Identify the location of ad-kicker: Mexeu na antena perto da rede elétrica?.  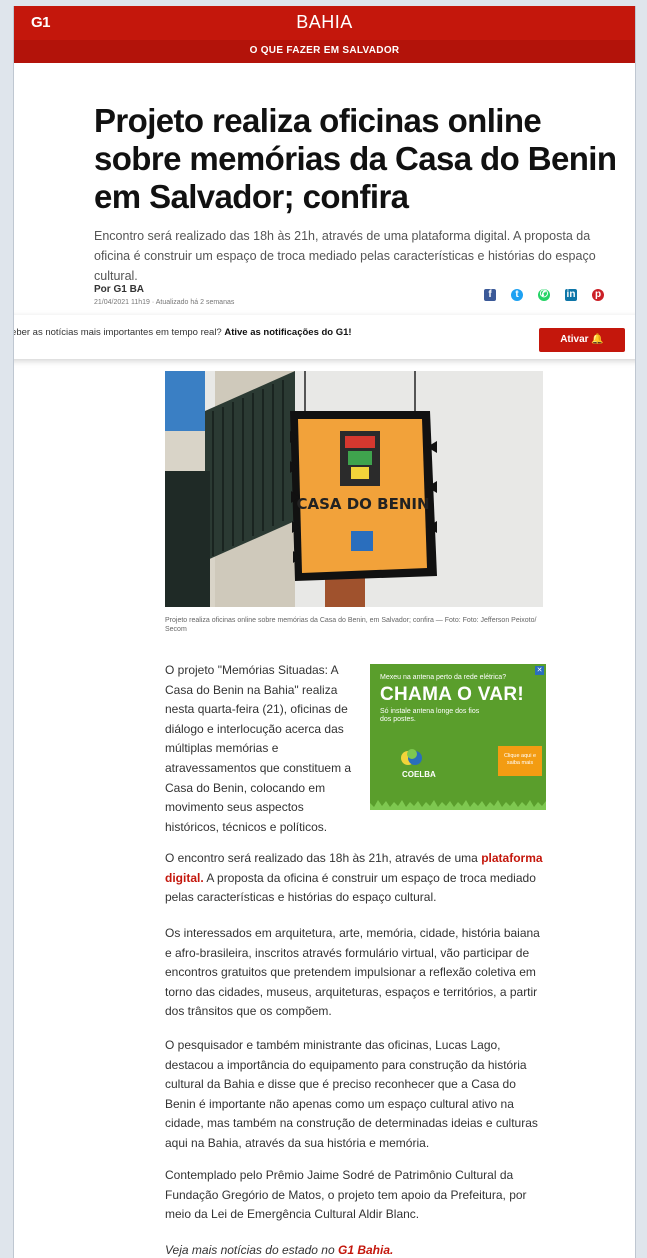
(443, 677).